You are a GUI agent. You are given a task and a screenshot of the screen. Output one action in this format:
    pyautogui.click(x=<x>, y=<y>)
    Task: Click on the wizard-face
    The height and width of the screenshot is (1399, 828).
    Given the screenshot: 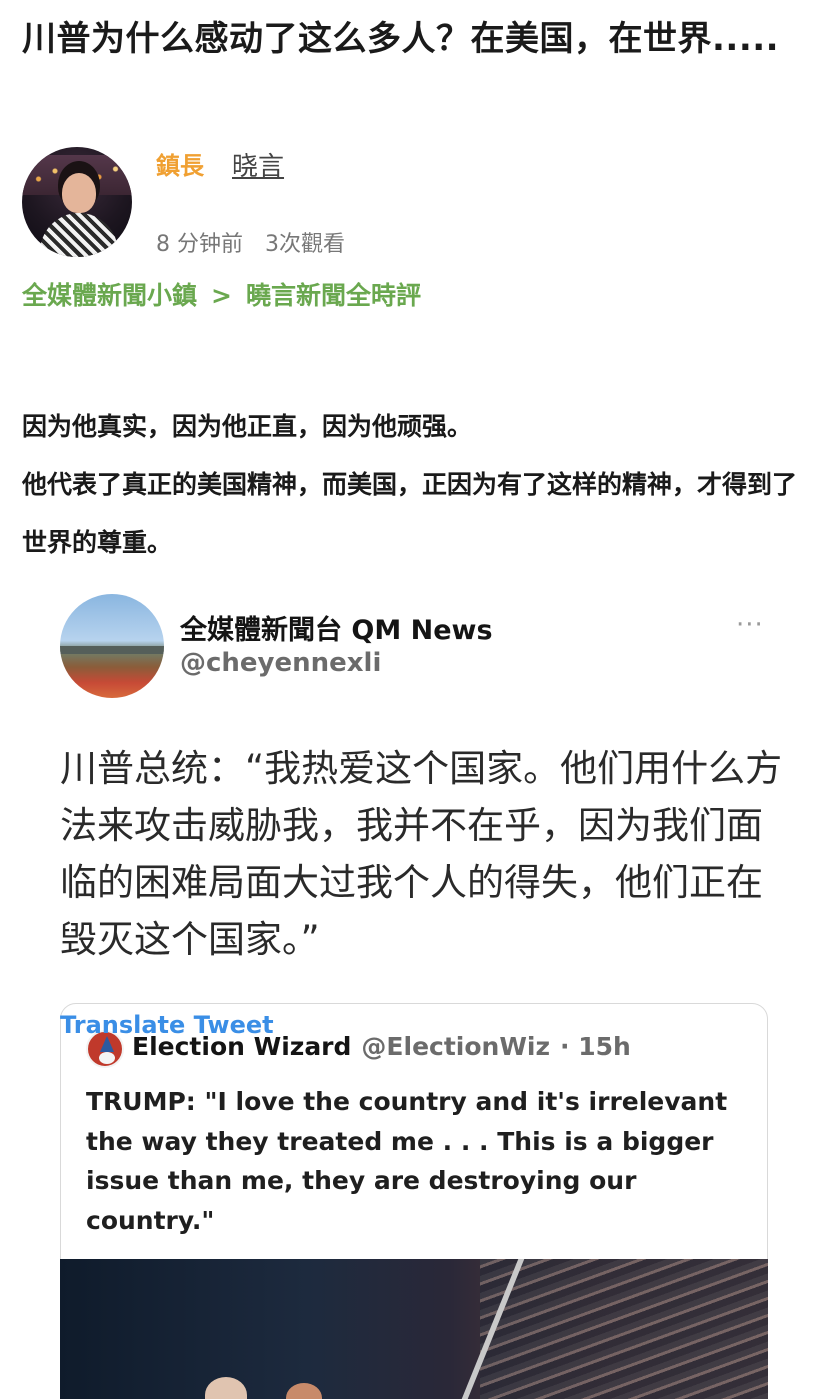 What is the action you would take?
    pyautogui.click(x=107, y=1058)
    